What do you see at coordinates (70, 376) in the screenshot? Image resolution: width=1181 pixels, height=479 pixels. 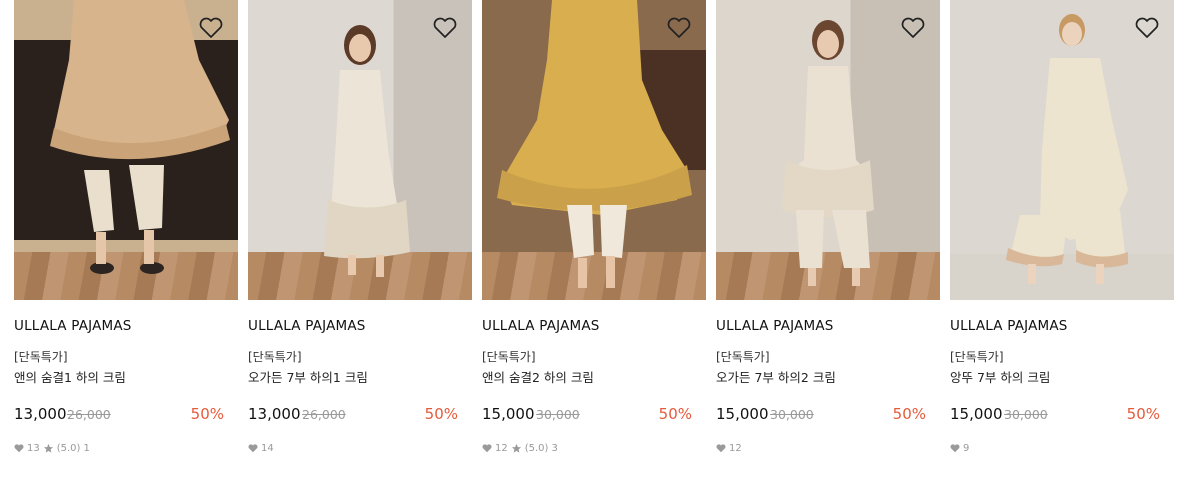 I see `product-name: 앤의 숨결1 하의 크림` at bounding box center [70, 376].